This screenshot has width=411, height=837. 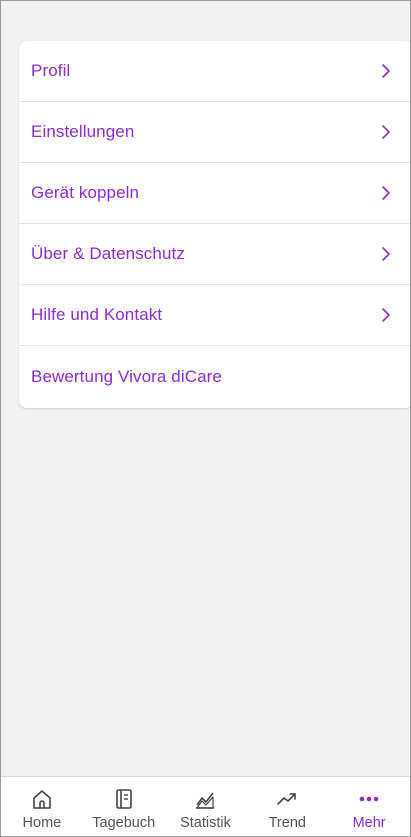 What do you see at coordinates (42, 823) in the screenshot?
I see `tab-label: Home` at bounding box center [42, 823].